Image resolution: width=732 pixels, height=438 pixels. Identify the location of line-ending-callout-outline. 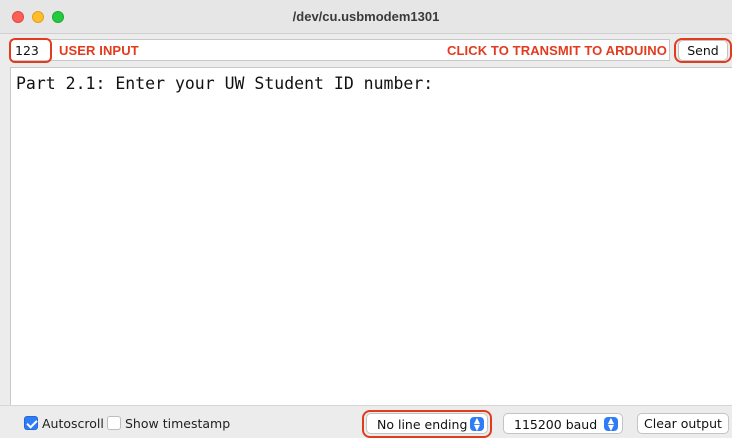
(427, 424).